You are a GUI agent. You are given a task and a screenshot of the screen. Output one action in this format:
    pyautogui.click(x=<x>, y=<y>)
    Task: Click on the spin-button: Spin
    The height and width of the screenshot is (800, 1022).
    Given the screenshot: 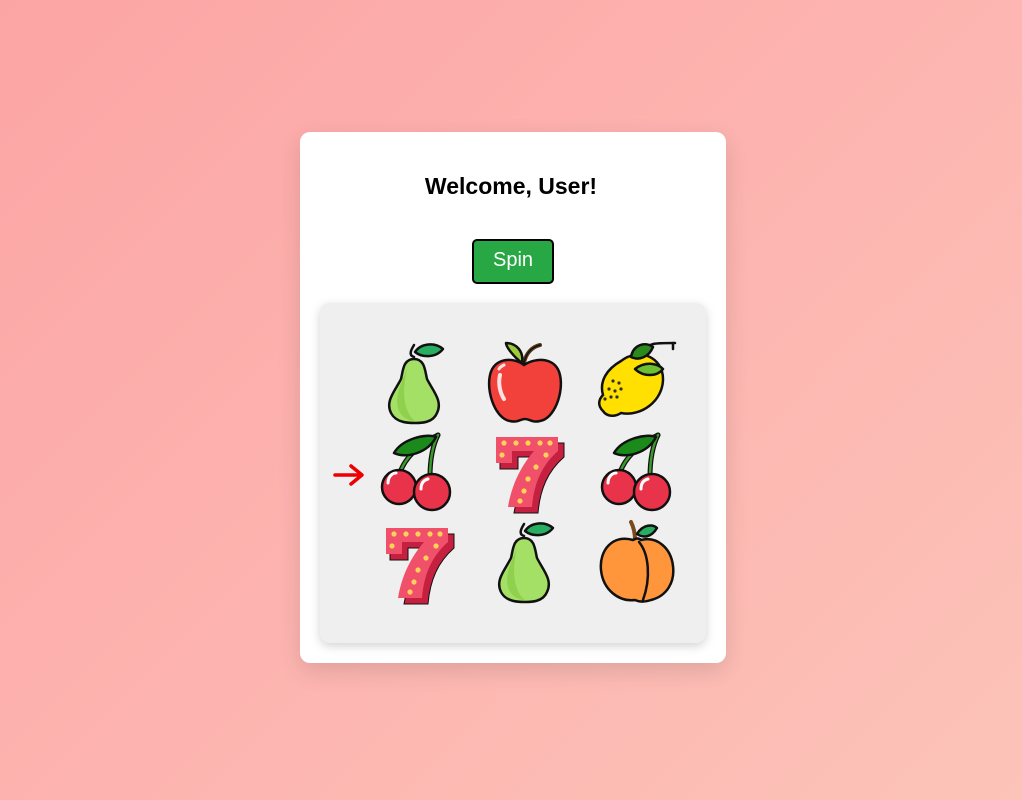 What is the action you would take?
    pyautogui.click(x=513, y=261)
    